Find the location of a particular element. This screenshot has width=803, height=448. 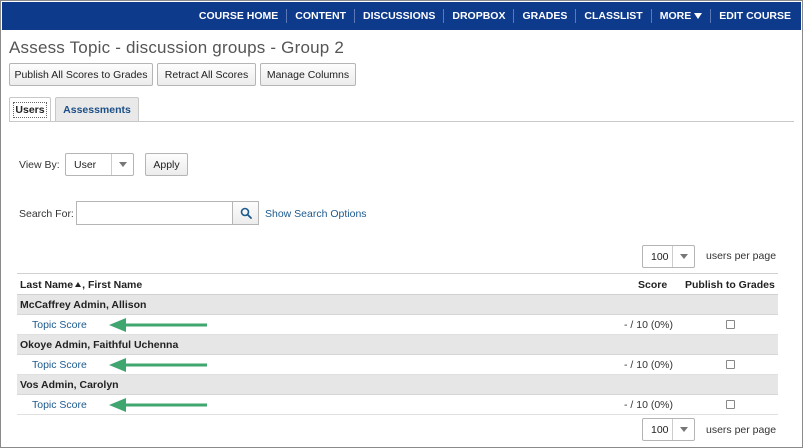

nav-classlist: CLASSLIST is located at coordinates (612, 16).